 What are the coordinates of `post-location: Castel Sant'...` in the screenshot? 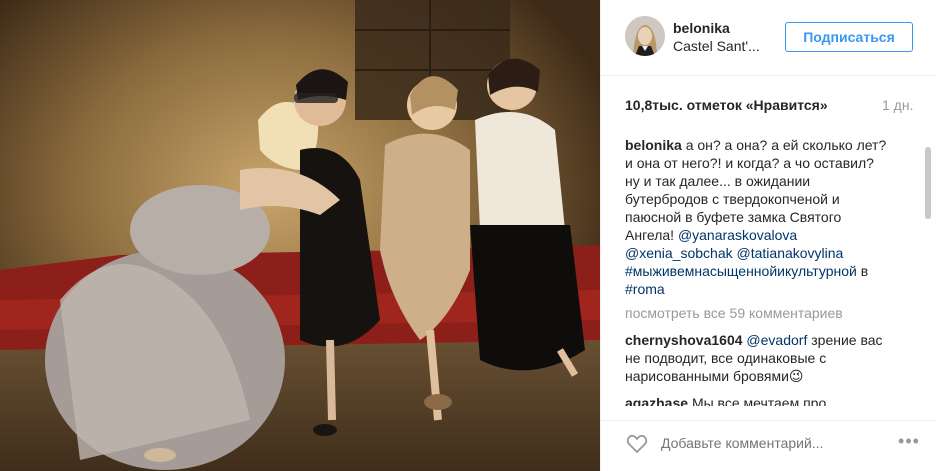 It's located at (716, 46).